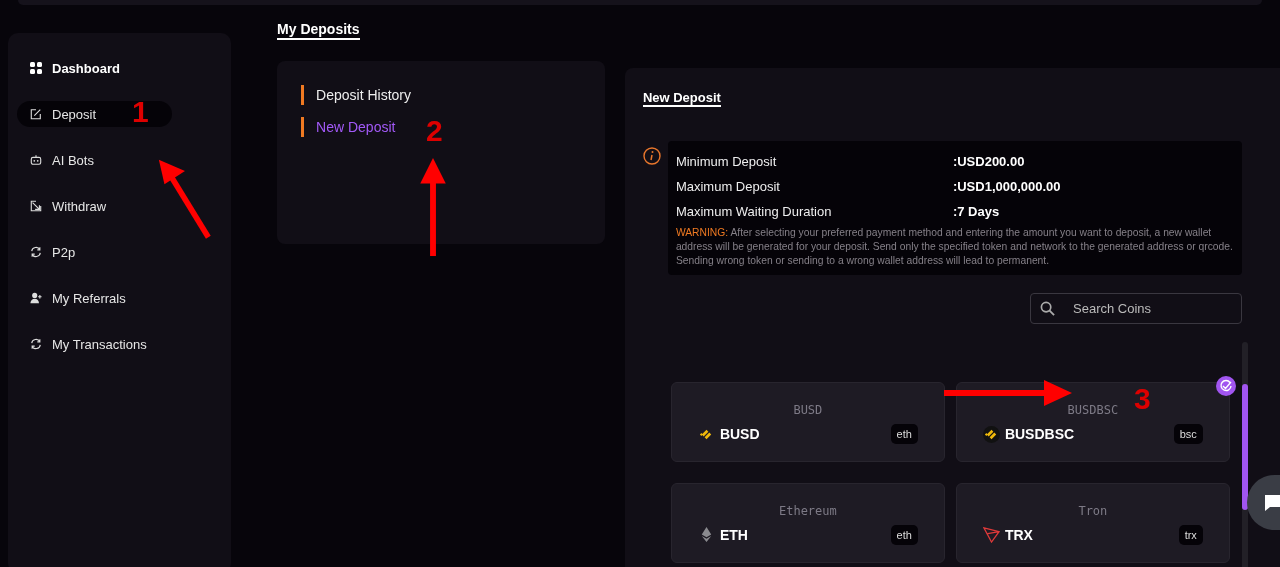 This screenshot has height=567, width=1280. What do you see at coordinates (807, 522) in the screenshot?
I see `coin-card: Ethereum ETH eth` at bounding box center [807, 522].